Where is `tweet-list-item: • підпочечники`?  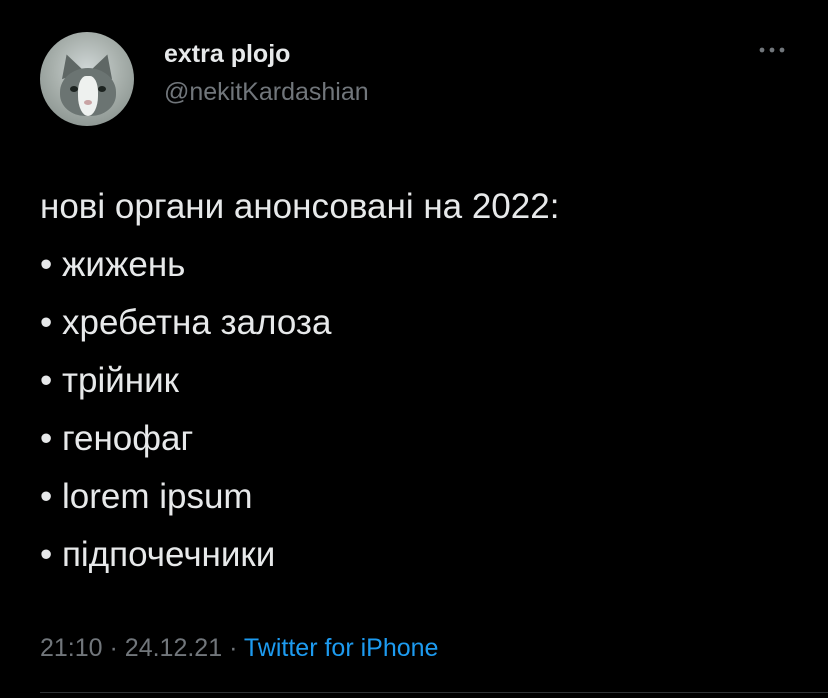
tweet-list-item: • підпочечники is located at coordinates (158, 554).